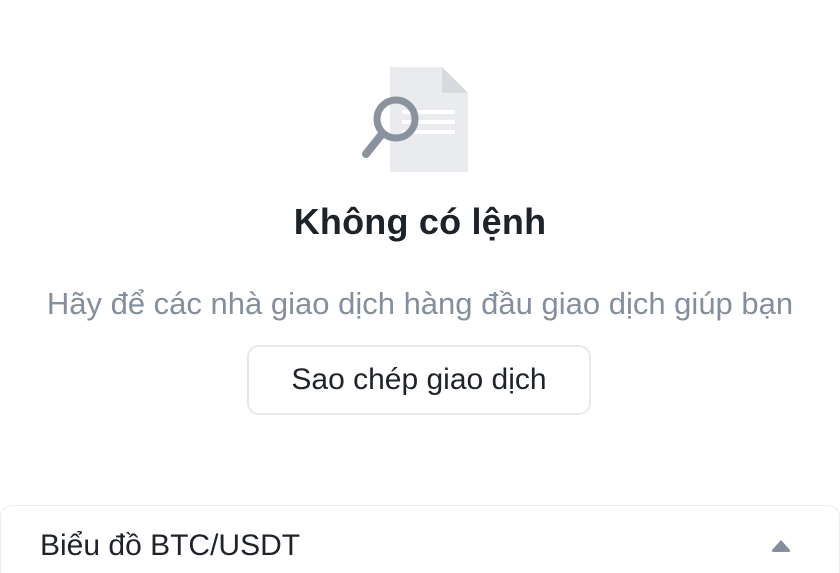 This screenshot has height=573, width=840. What do you see at coordinates (415, 119) in the screenshot?
I see `document-search-icon` at bounding box center [415, 119].